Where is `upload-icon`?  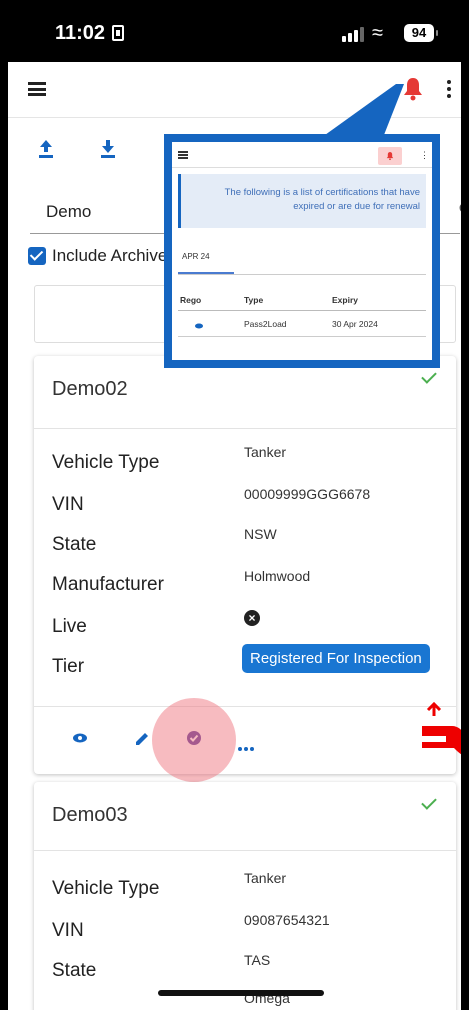
upload-icon is located at coordinates (46, 149).